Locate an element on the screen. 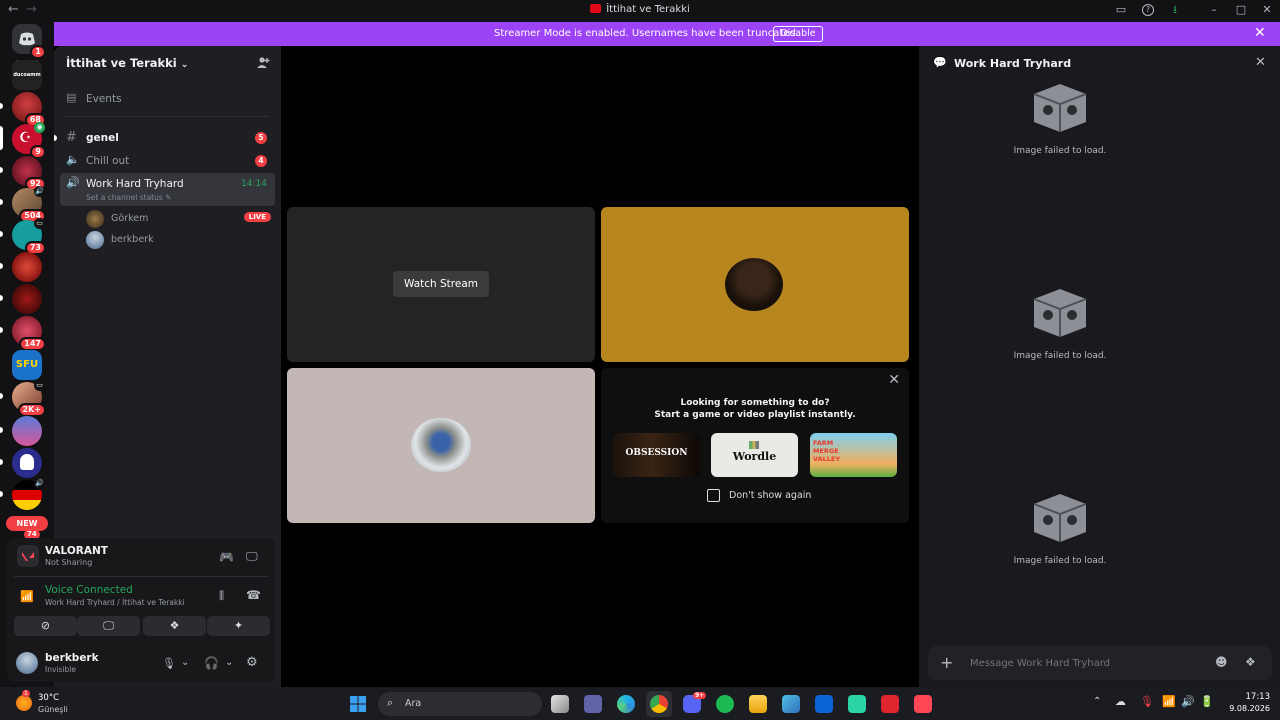  clock-date: 9.08.2026 is located at coordinates (1244, 708).